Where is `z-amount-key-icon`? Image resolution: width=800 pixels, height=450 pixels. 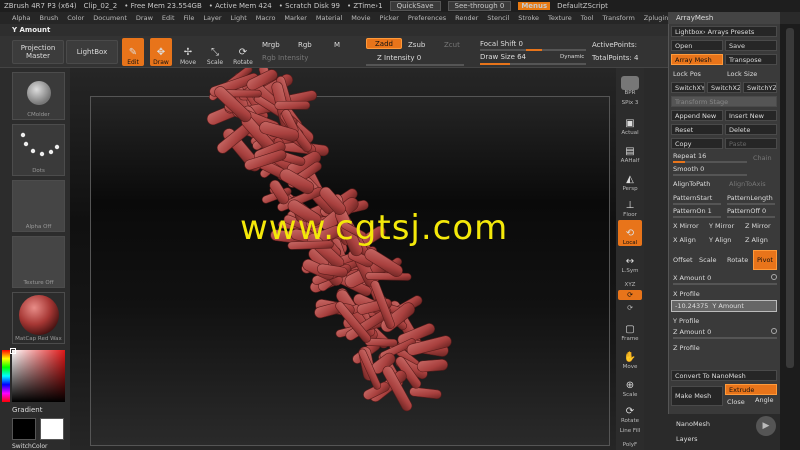
z-amount-key-icon is located at coordinates (774, 331).